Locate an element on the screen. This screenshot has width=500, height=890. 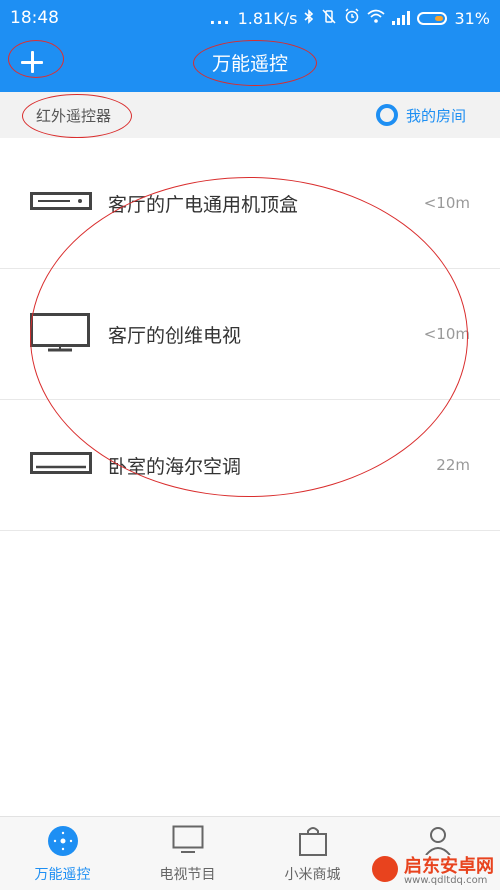
wifi-icon is located at coordinates (376, 18).